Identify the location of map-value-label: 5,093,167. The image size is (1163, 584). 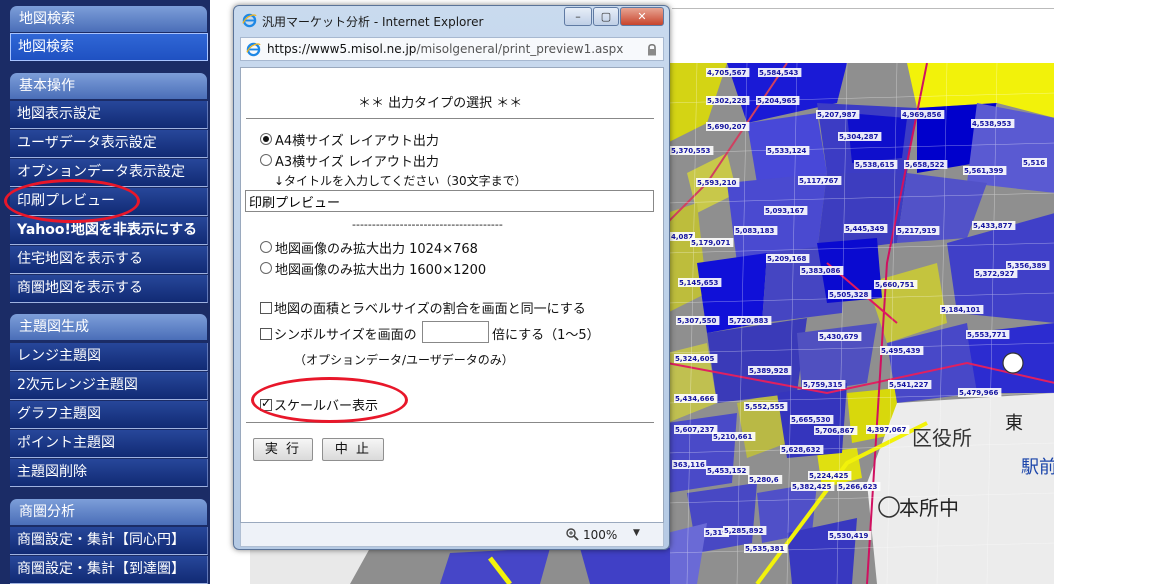
(785, 211).